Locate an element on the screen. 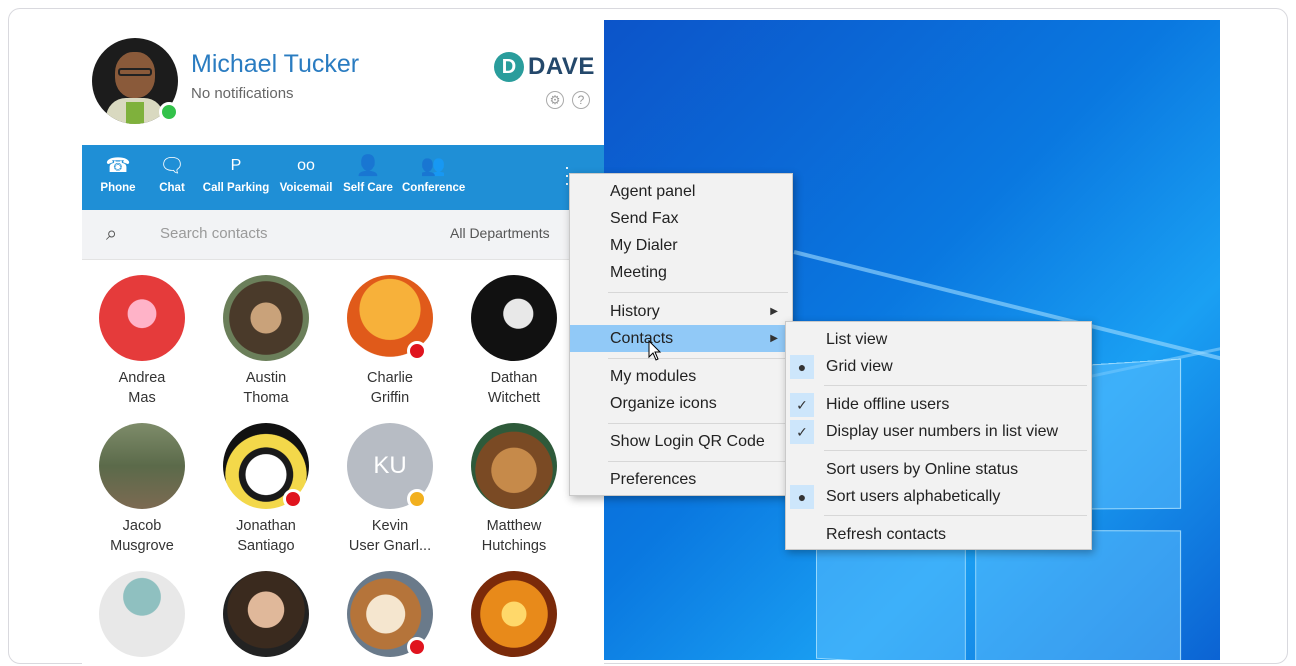 This screenshot has width=1296, height=666. contact-last-name: Griffin is located at coordinates (390, 398).